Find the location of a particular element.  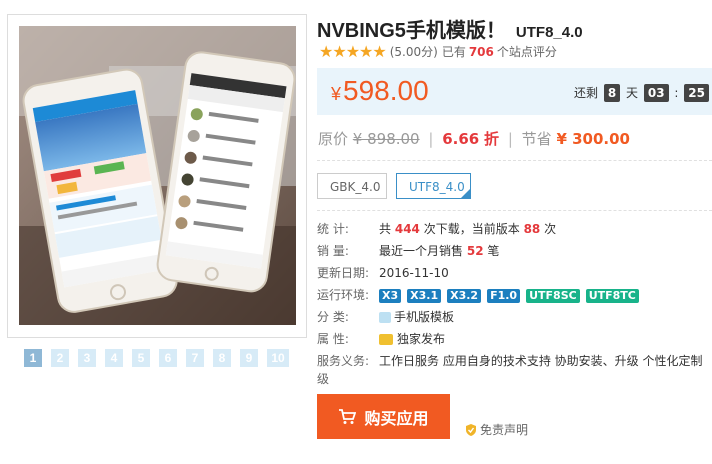

current-price: ¥598.00 is located at coordinates (380, 91).